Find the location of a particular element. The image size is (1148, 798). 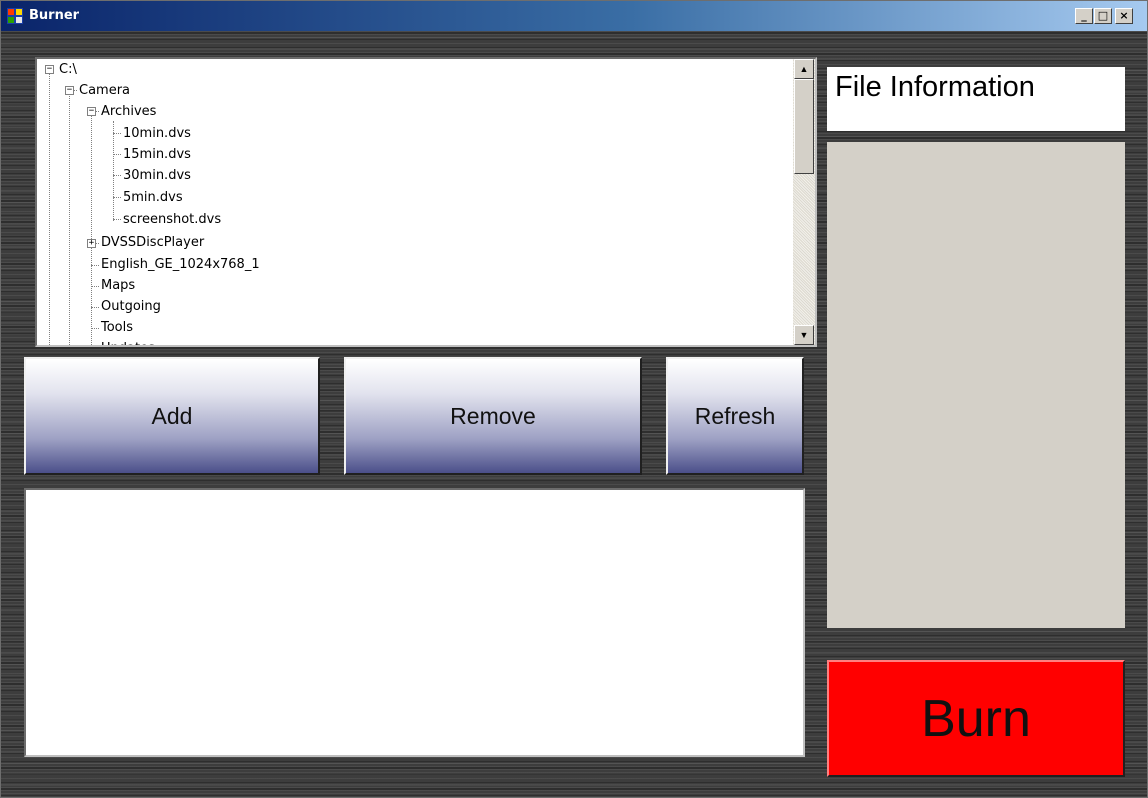

tree-node-tools: Tools is located at coordinates (117, 327).